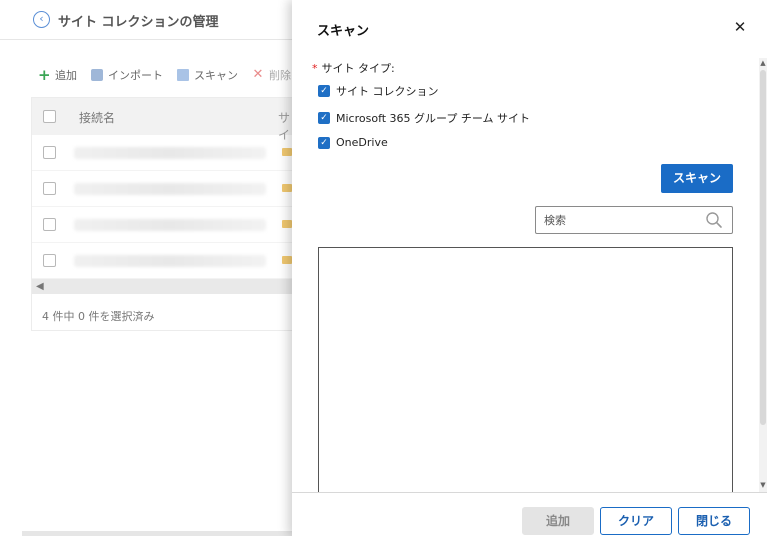  What do you see at coordinates (763, 63) in the screenshot?
I see `scroll-up-icon: ▲` at bounding box center [763, 63].